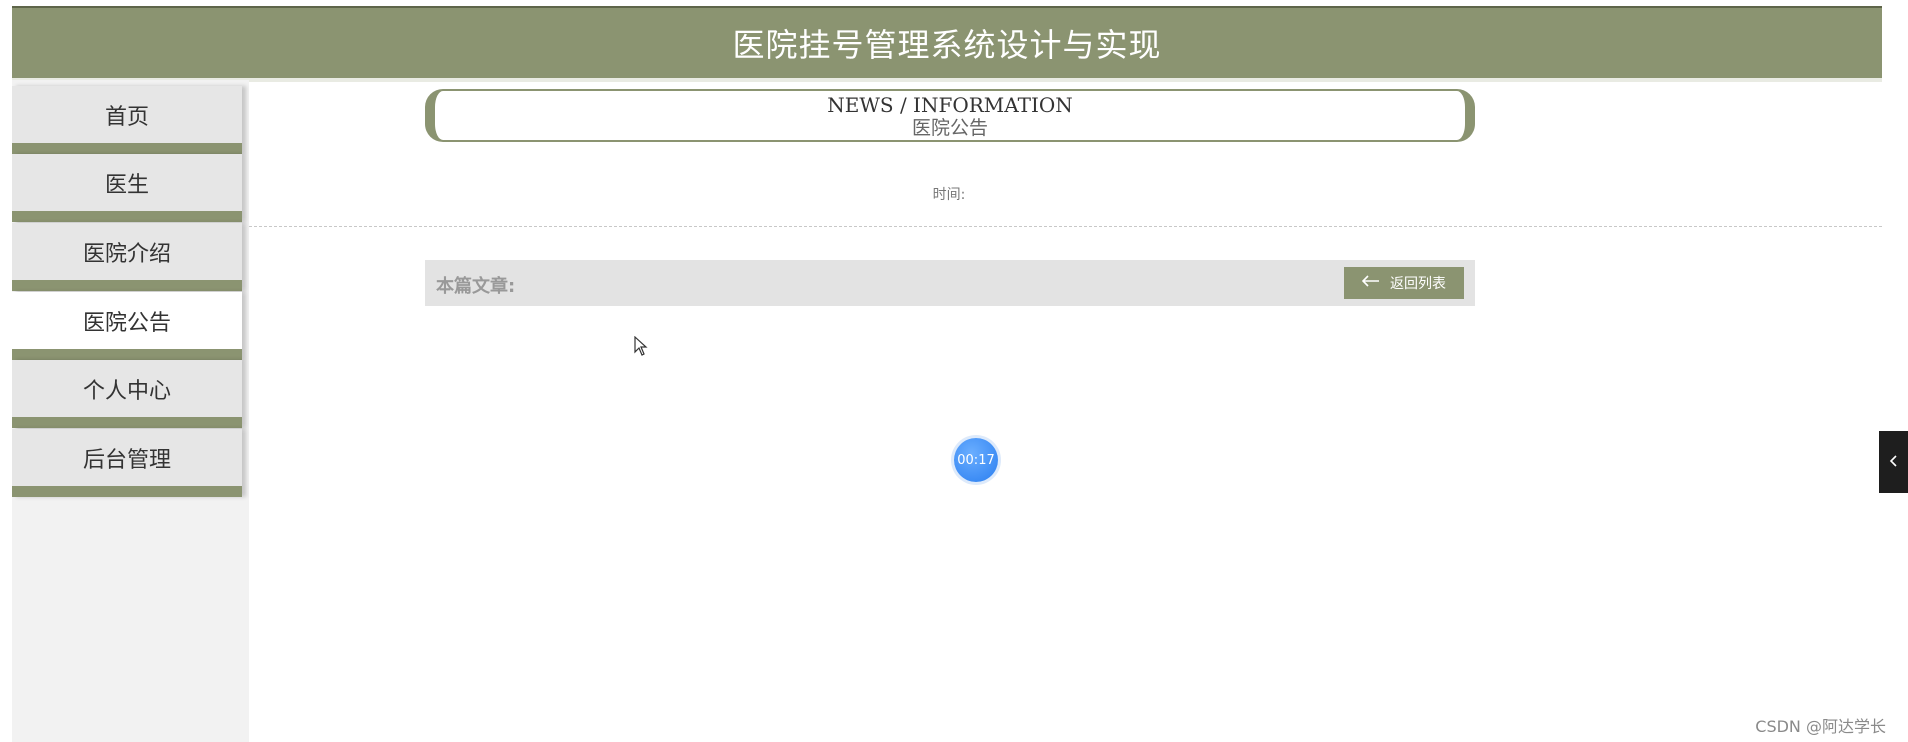 The width and height of the screenshot is (1908, 742). I want to click on sidebar-item-doctors: 医生, so click(127, 188).